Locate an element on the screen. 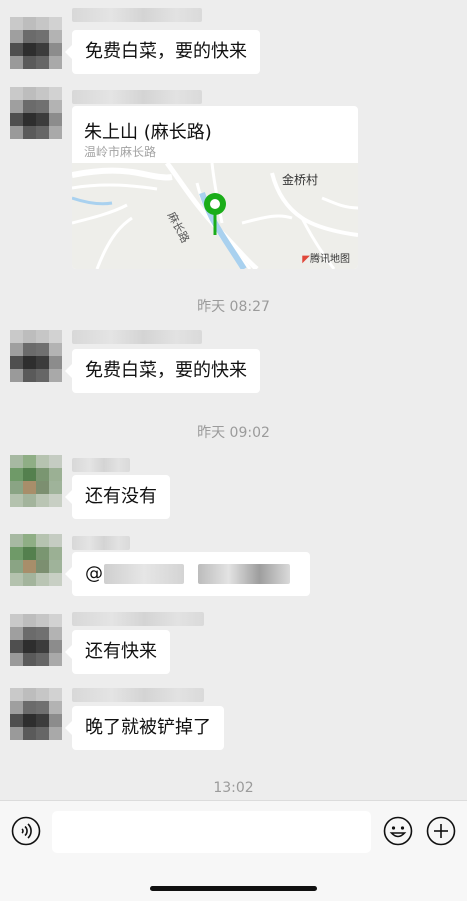 The width and height of the screenshot is (467, 901). message-bubble: 还有快来 is located at coordinates (117, 652).